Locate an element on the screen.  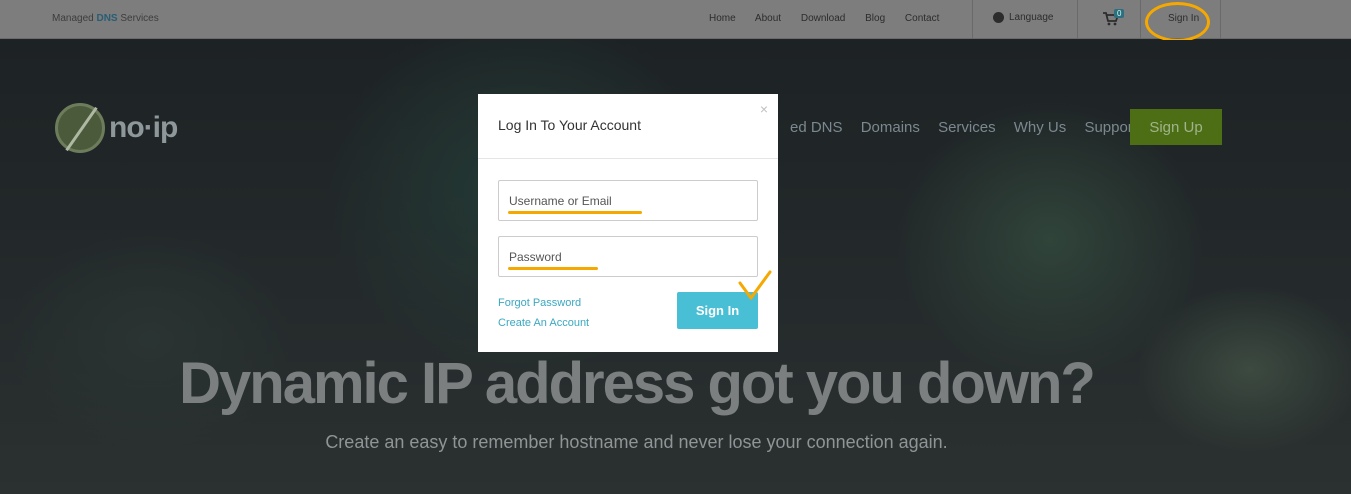
language-selector: Language is located at coordinates (1023, 17).